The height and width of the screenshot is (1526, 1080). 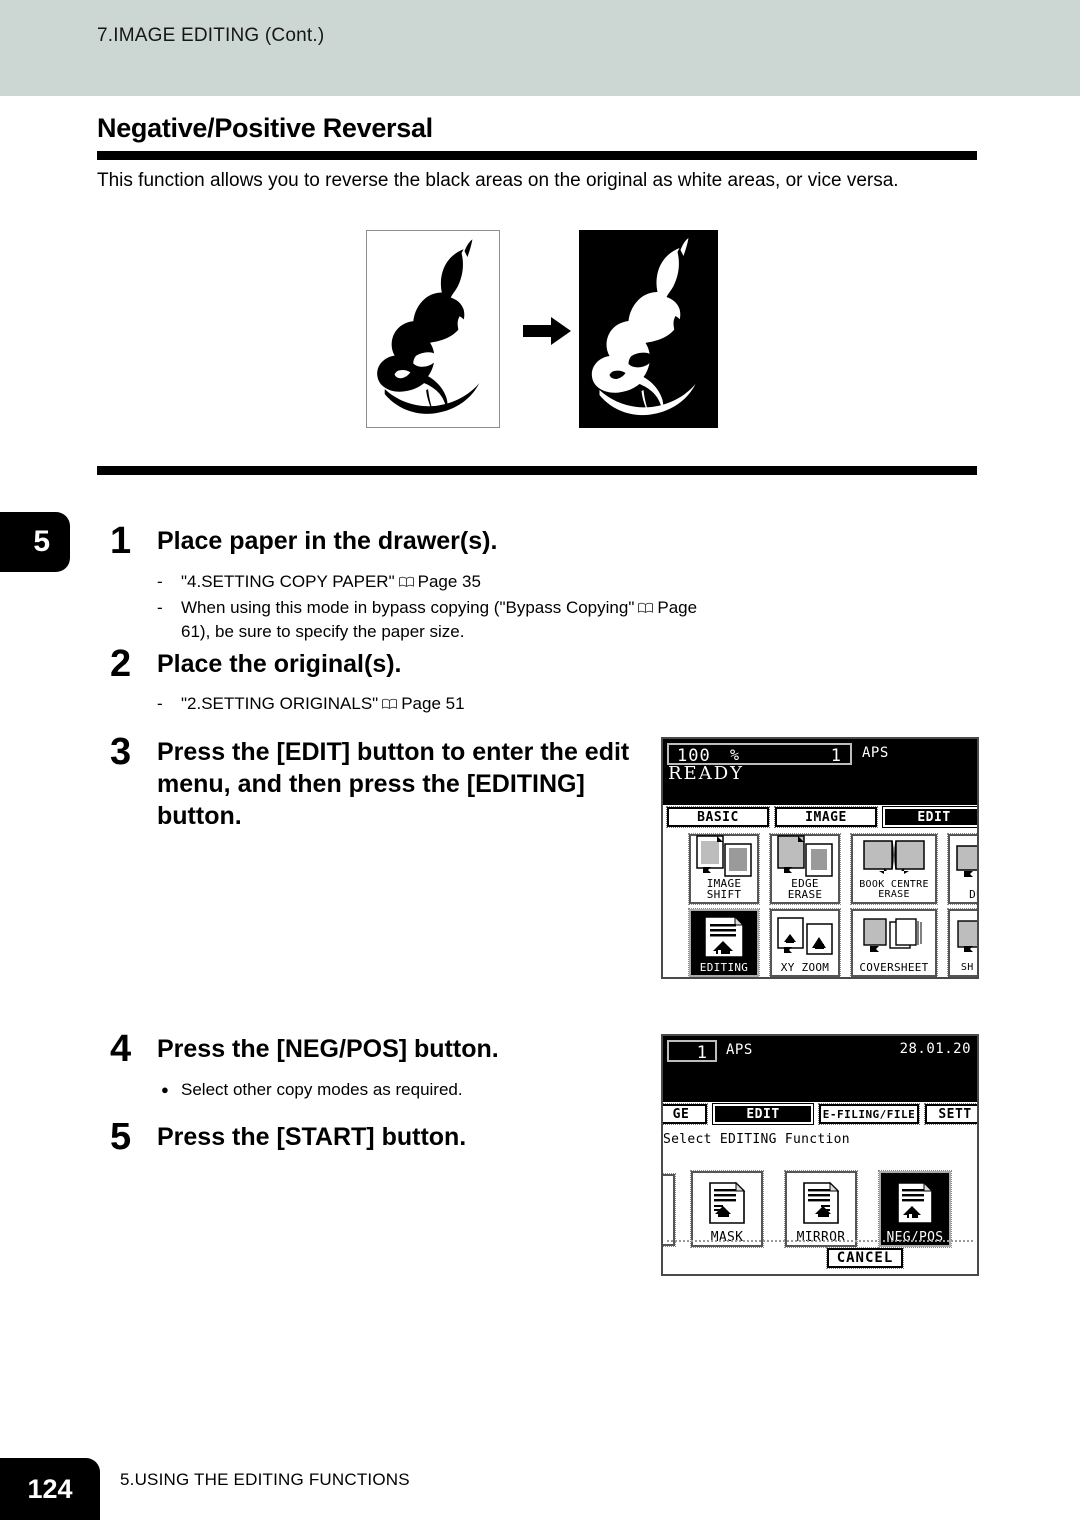 I want to click on button-label: COVERSHEET, so click(x=894, y=967).